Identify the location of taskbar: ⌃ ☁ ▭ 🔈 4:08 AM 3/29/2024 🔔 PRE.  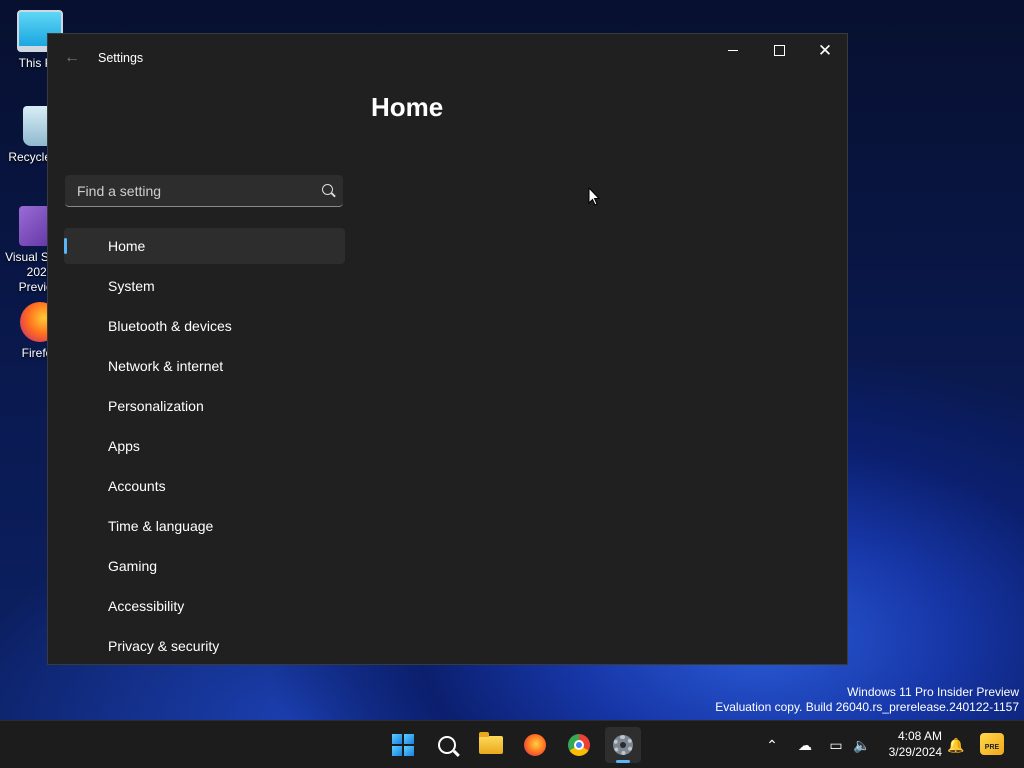
(512, 744).